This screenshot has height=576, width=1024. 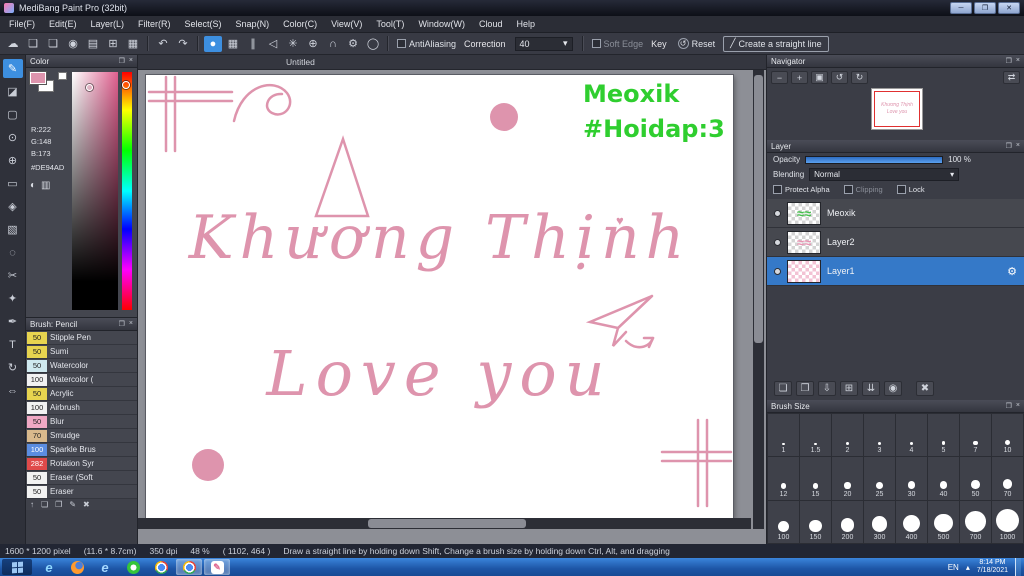 What do you see at coordinates (126, 85) in the screenshot?
I see `hue-marker` at bounding box center [126, 85].